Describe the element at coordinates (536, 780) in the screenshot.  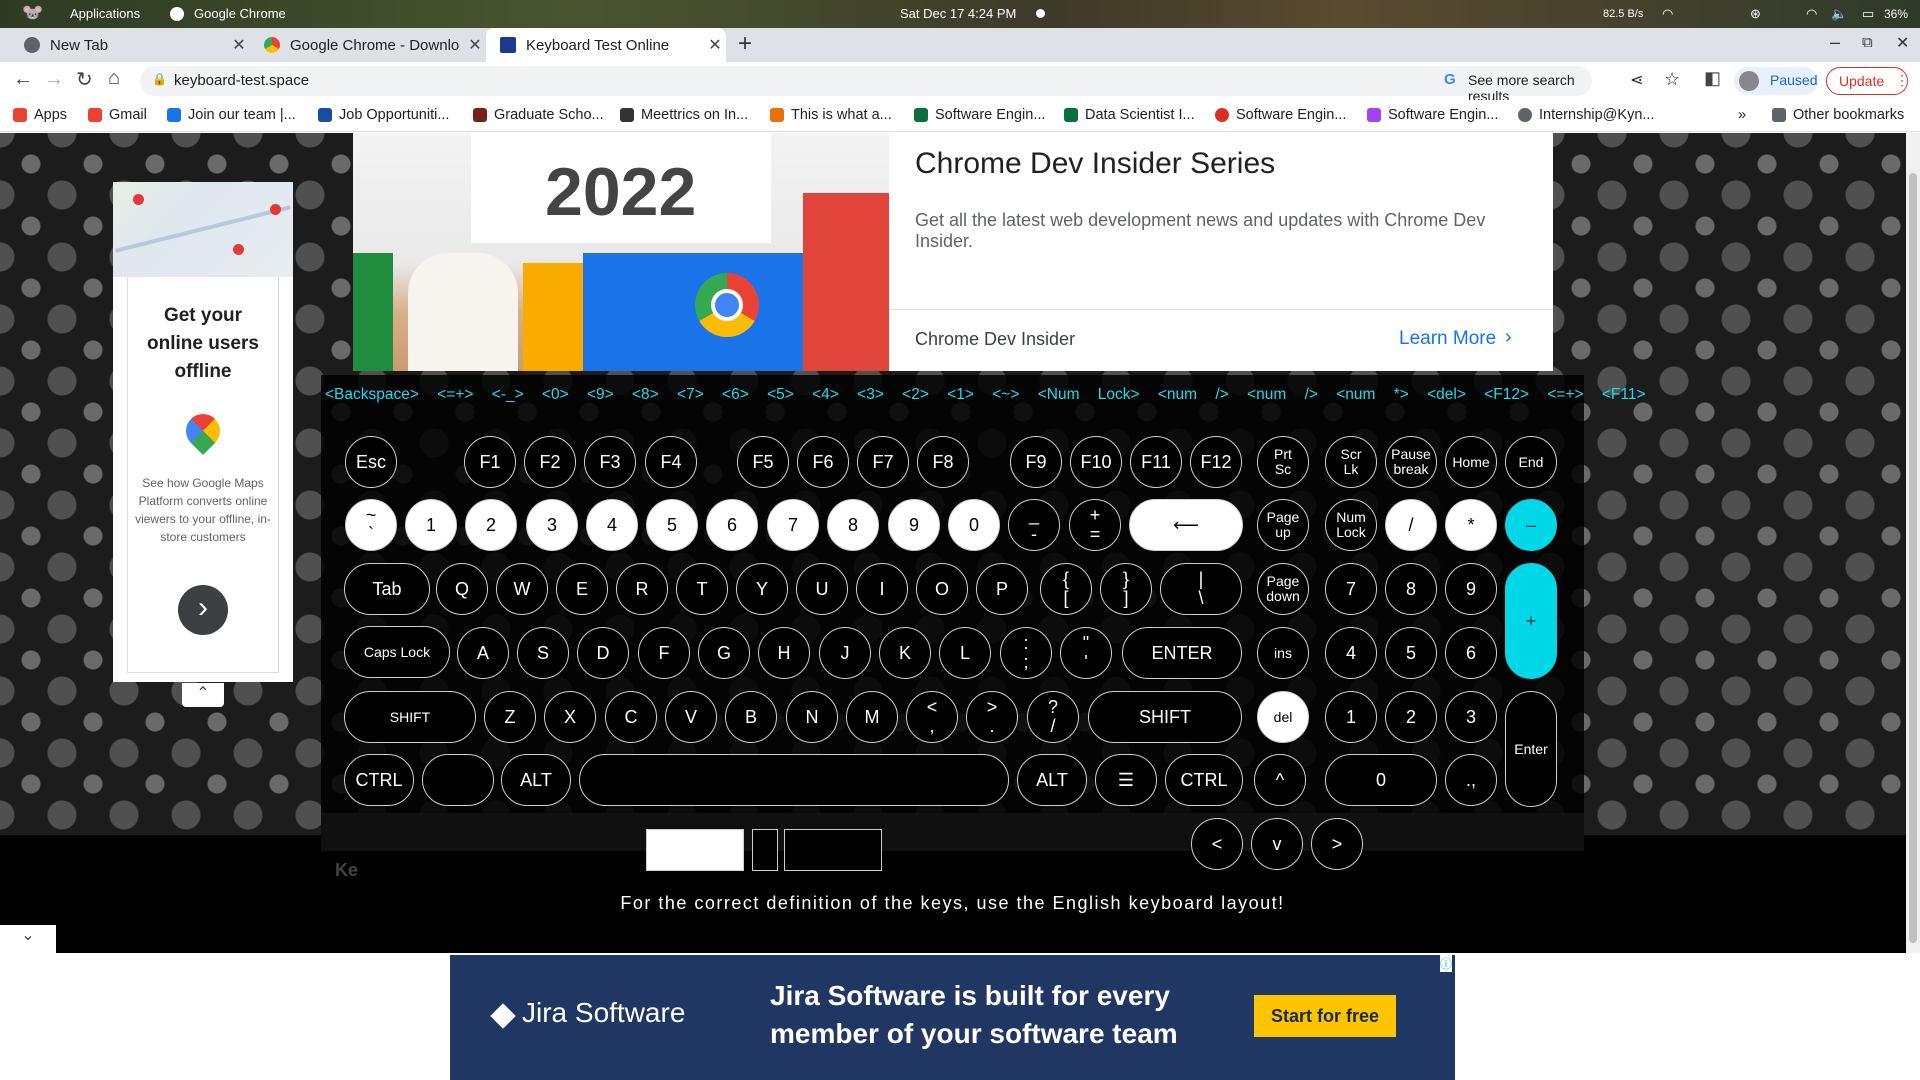
I see `key-alt-left: ALT` at that location.